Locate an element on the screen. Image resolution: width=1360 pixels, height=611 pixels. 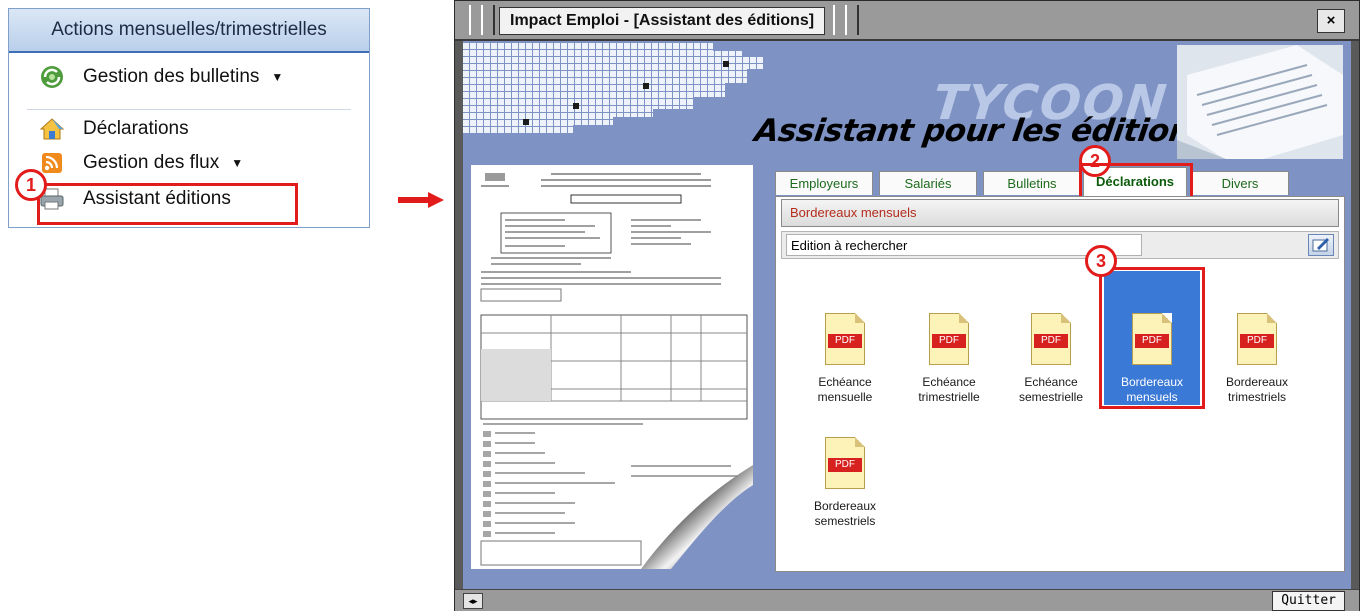
menu-item-gestion-flux: Gestion des flux ▼ is located at coordinates (141, 163).